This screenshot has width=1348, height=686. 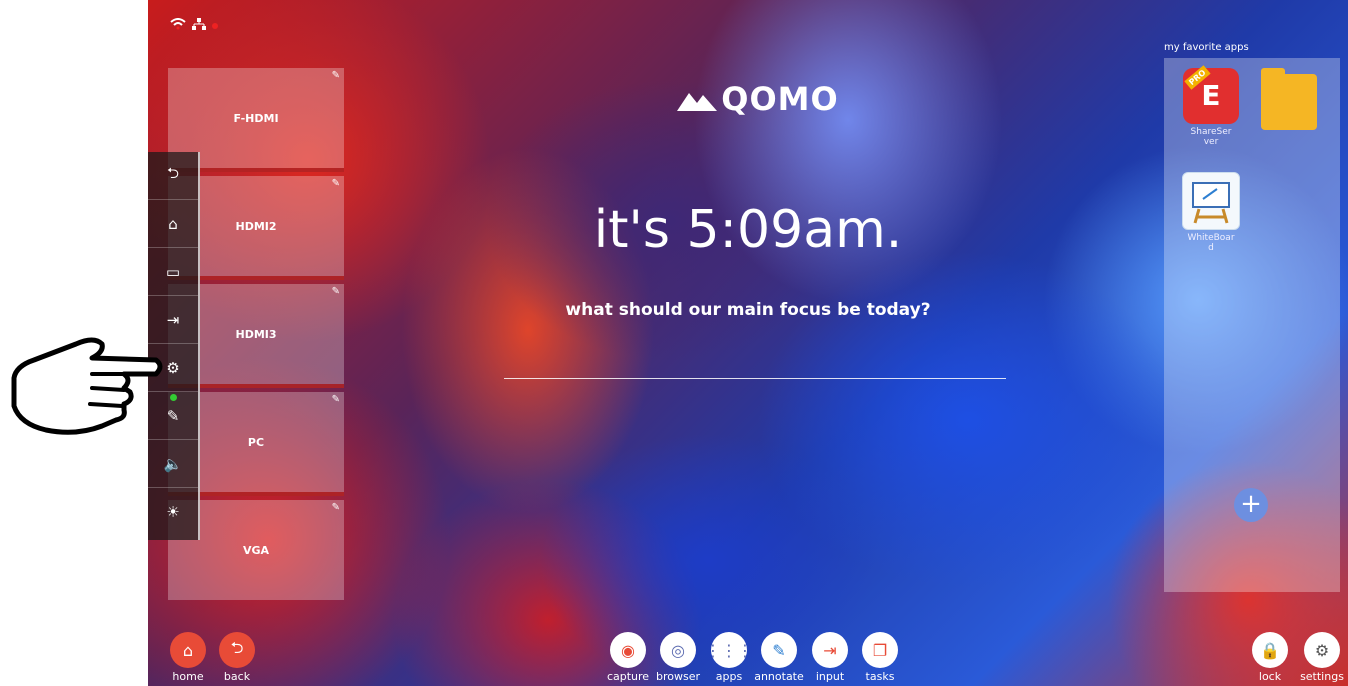 I want to click on camera-icon: ◉, so click(x=628, y=650).